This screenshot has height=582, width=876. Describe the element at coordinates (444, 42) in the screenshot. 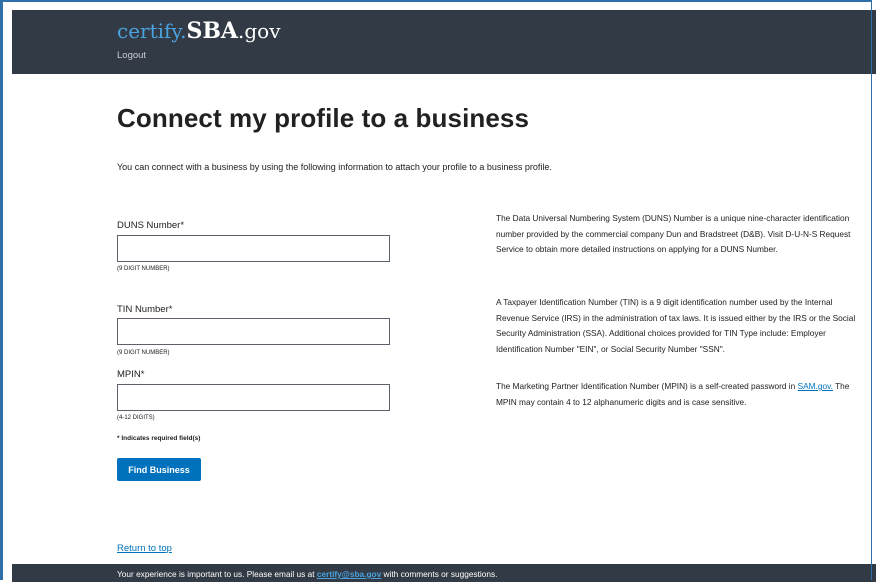

I see `site-header: certify.SBA.gov Logout` at that location.